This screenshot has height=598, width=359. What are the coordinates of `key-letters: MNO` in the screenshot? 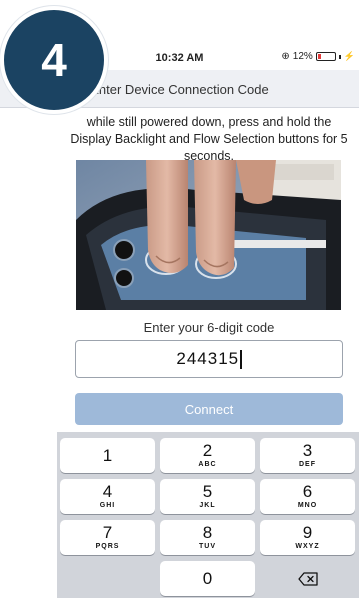 It's located at (307, 505).